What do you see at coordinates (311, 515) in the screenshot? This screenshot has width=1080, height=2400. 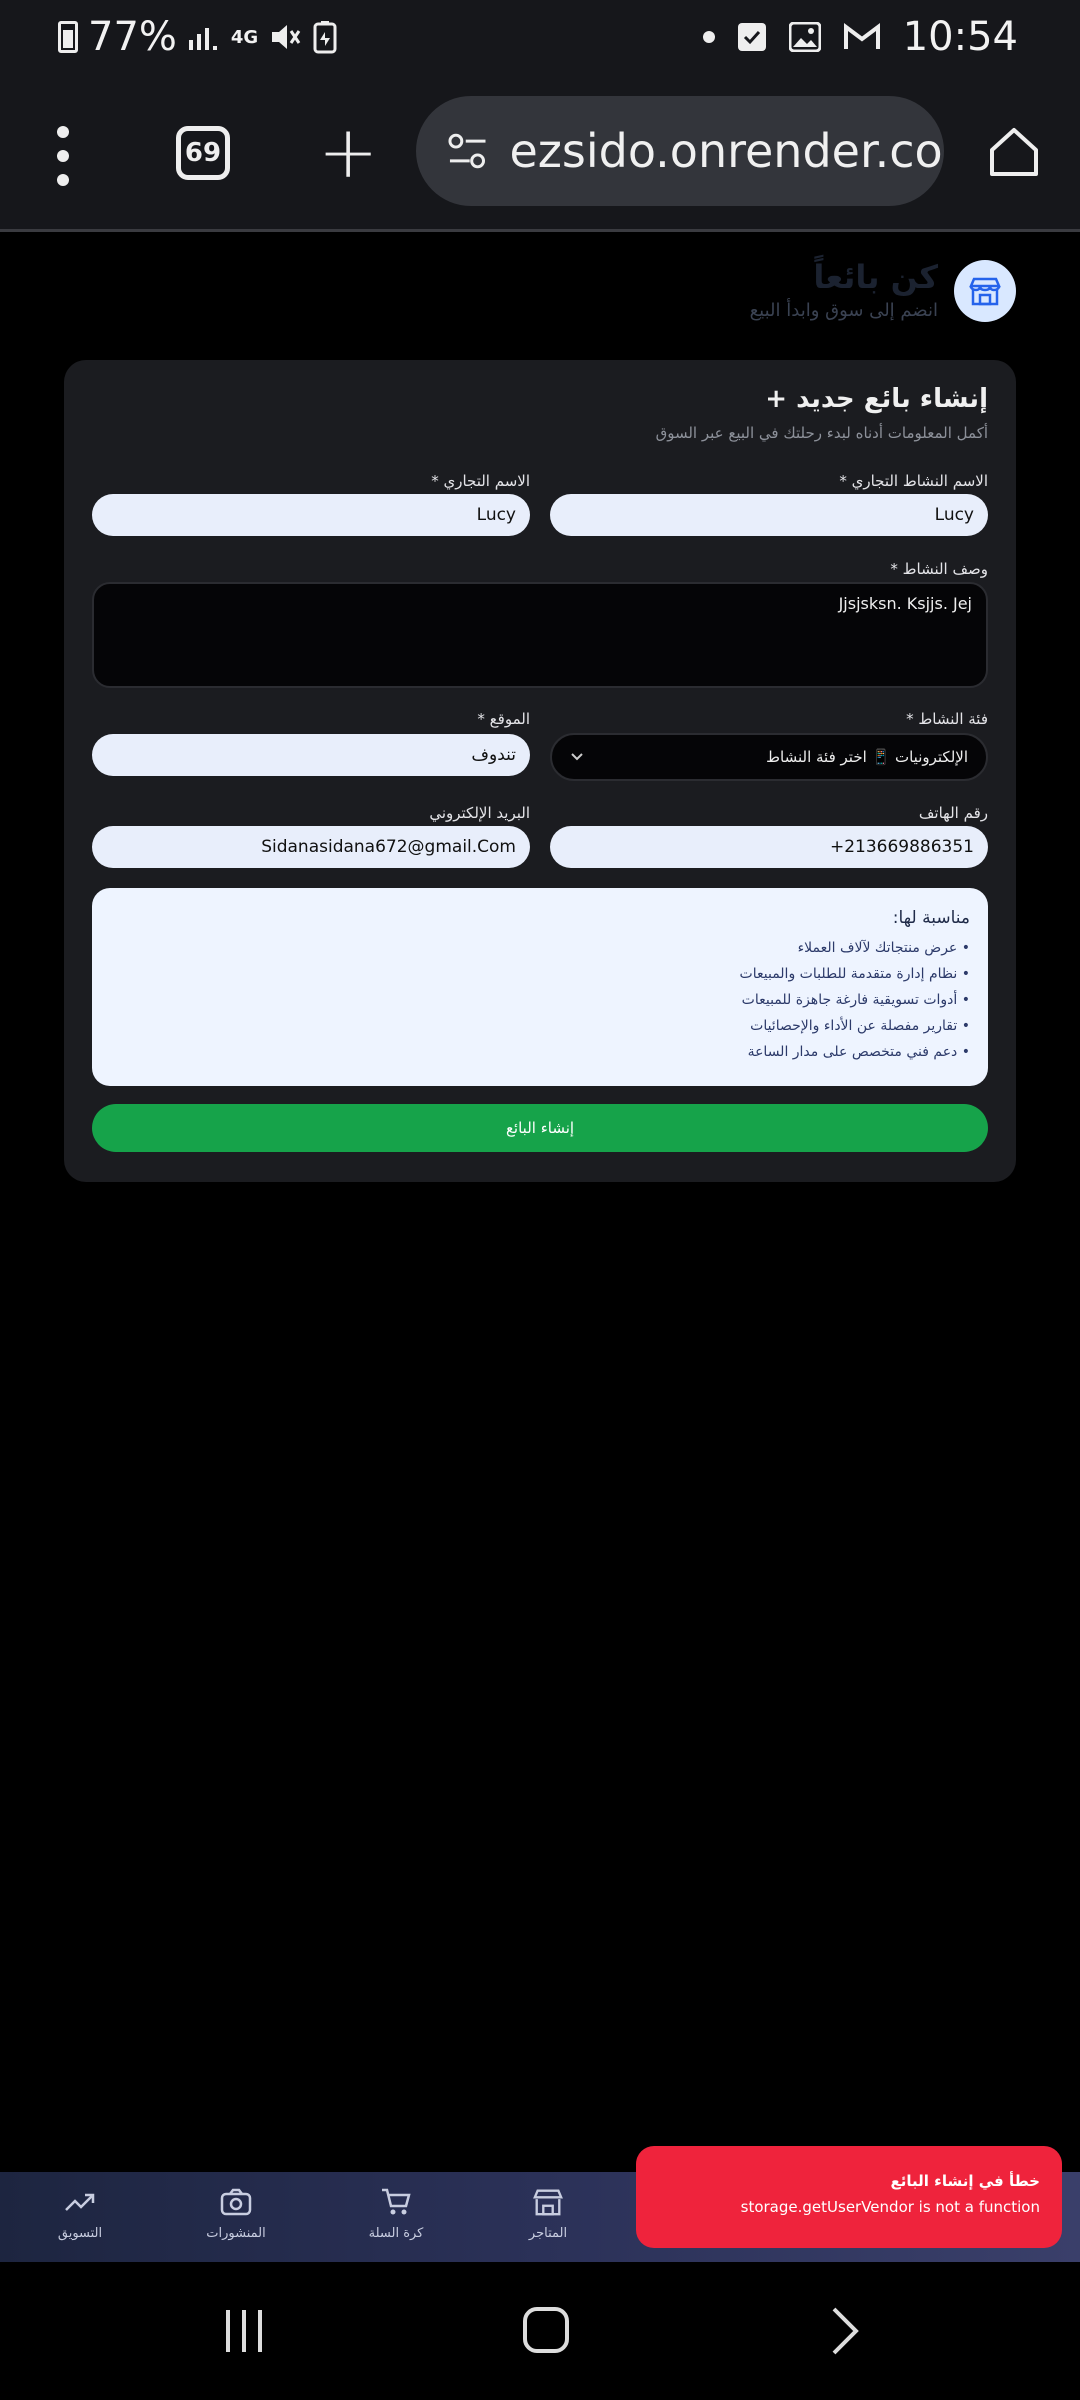 I see `trade-name-input: Lucy` at bounding box center [311, 515].